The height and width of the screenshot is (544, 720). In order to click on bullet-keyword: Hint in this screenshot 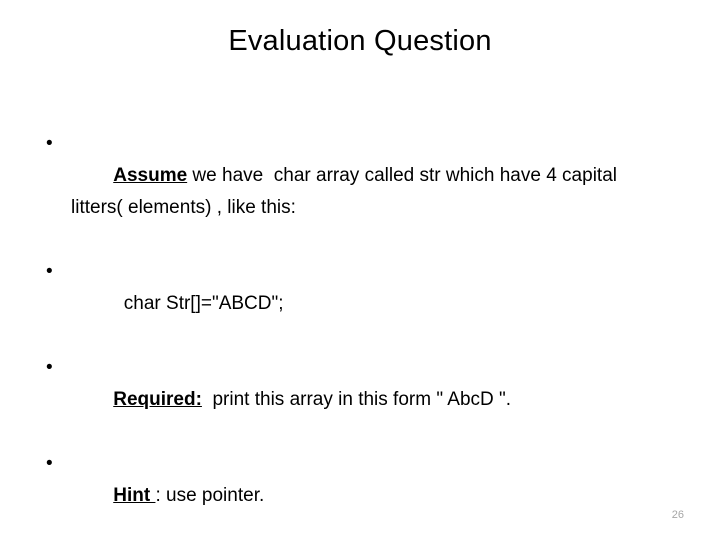, I will do `click(134, 495)`.